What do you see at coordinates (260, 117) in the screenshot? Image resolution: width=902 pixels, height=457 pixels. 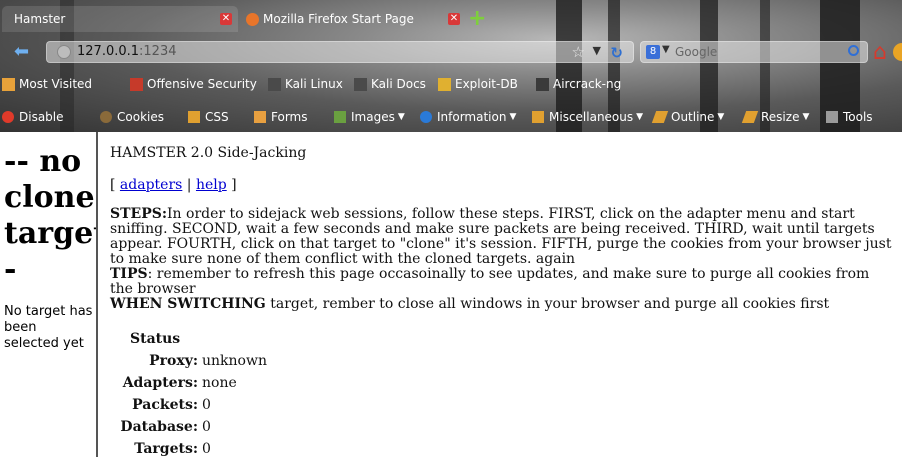 I see `forms-icon` at bounding box center [260, 117].